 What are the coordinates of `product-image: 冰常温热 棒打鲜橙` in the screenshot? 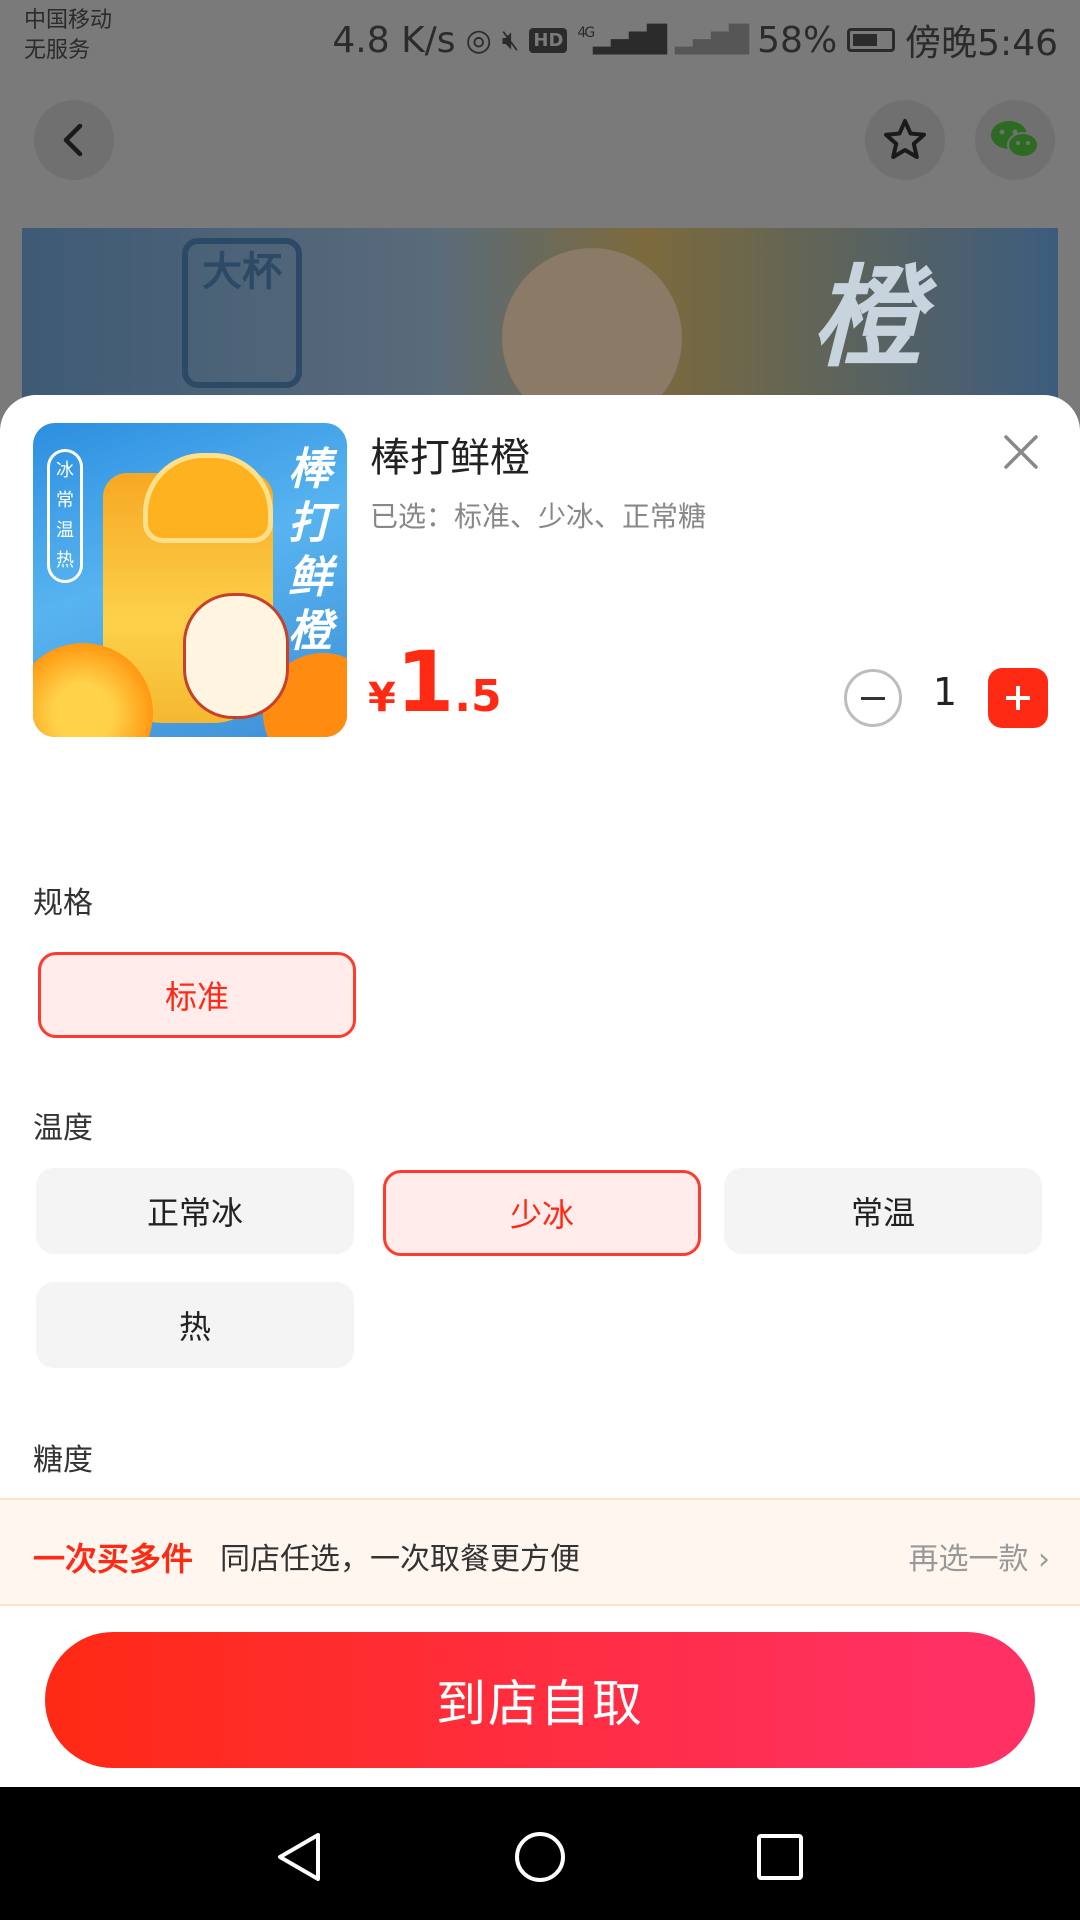 It's located at (190, 580).